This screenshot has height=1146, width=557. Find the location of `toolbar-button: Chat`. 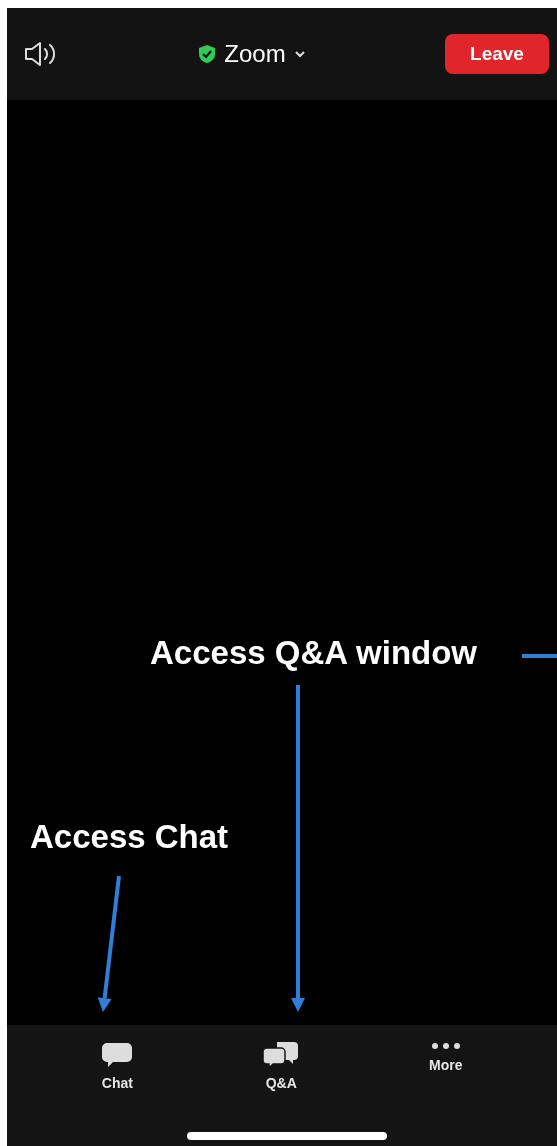

toolbar-button: Chat is located at coordinates (117, 1066).